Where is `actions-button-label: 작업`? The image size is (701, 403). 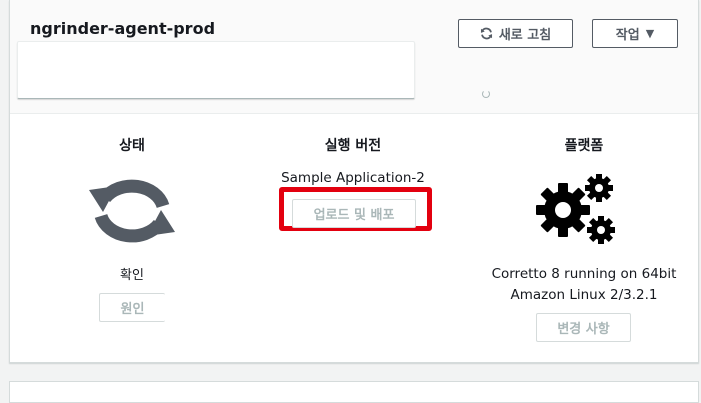 actions-button-label: 작업 is located at coordinates (627, 35).